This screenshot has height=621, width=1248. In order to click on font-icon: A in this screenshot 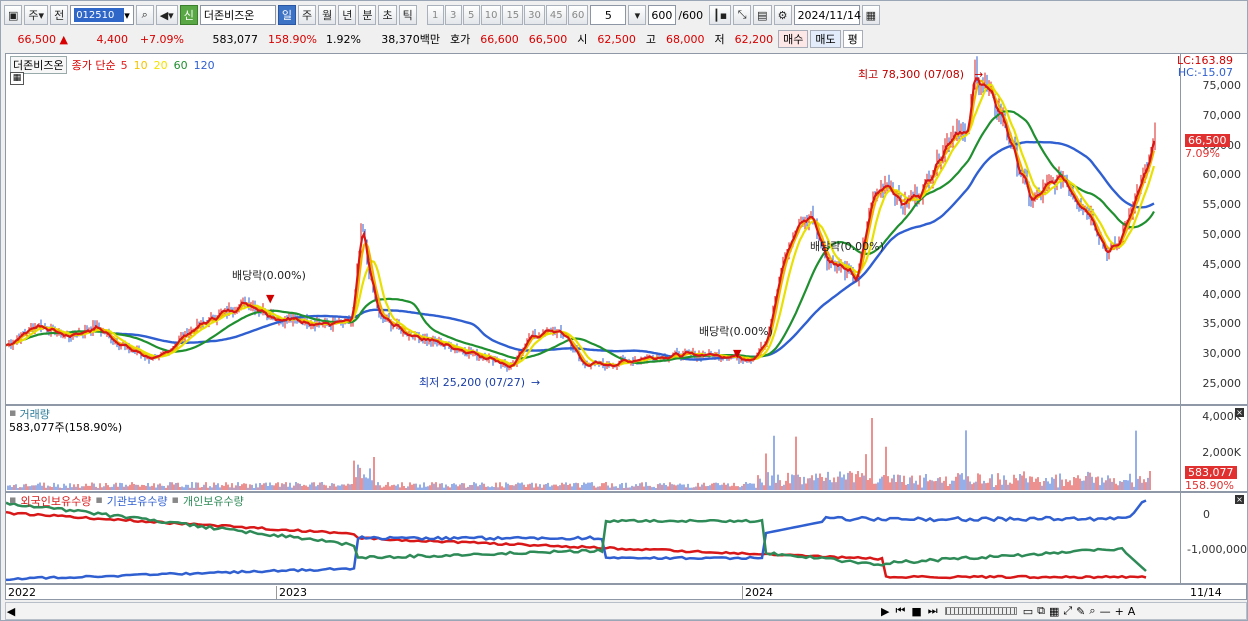, I will do `click(1132, 611)`.